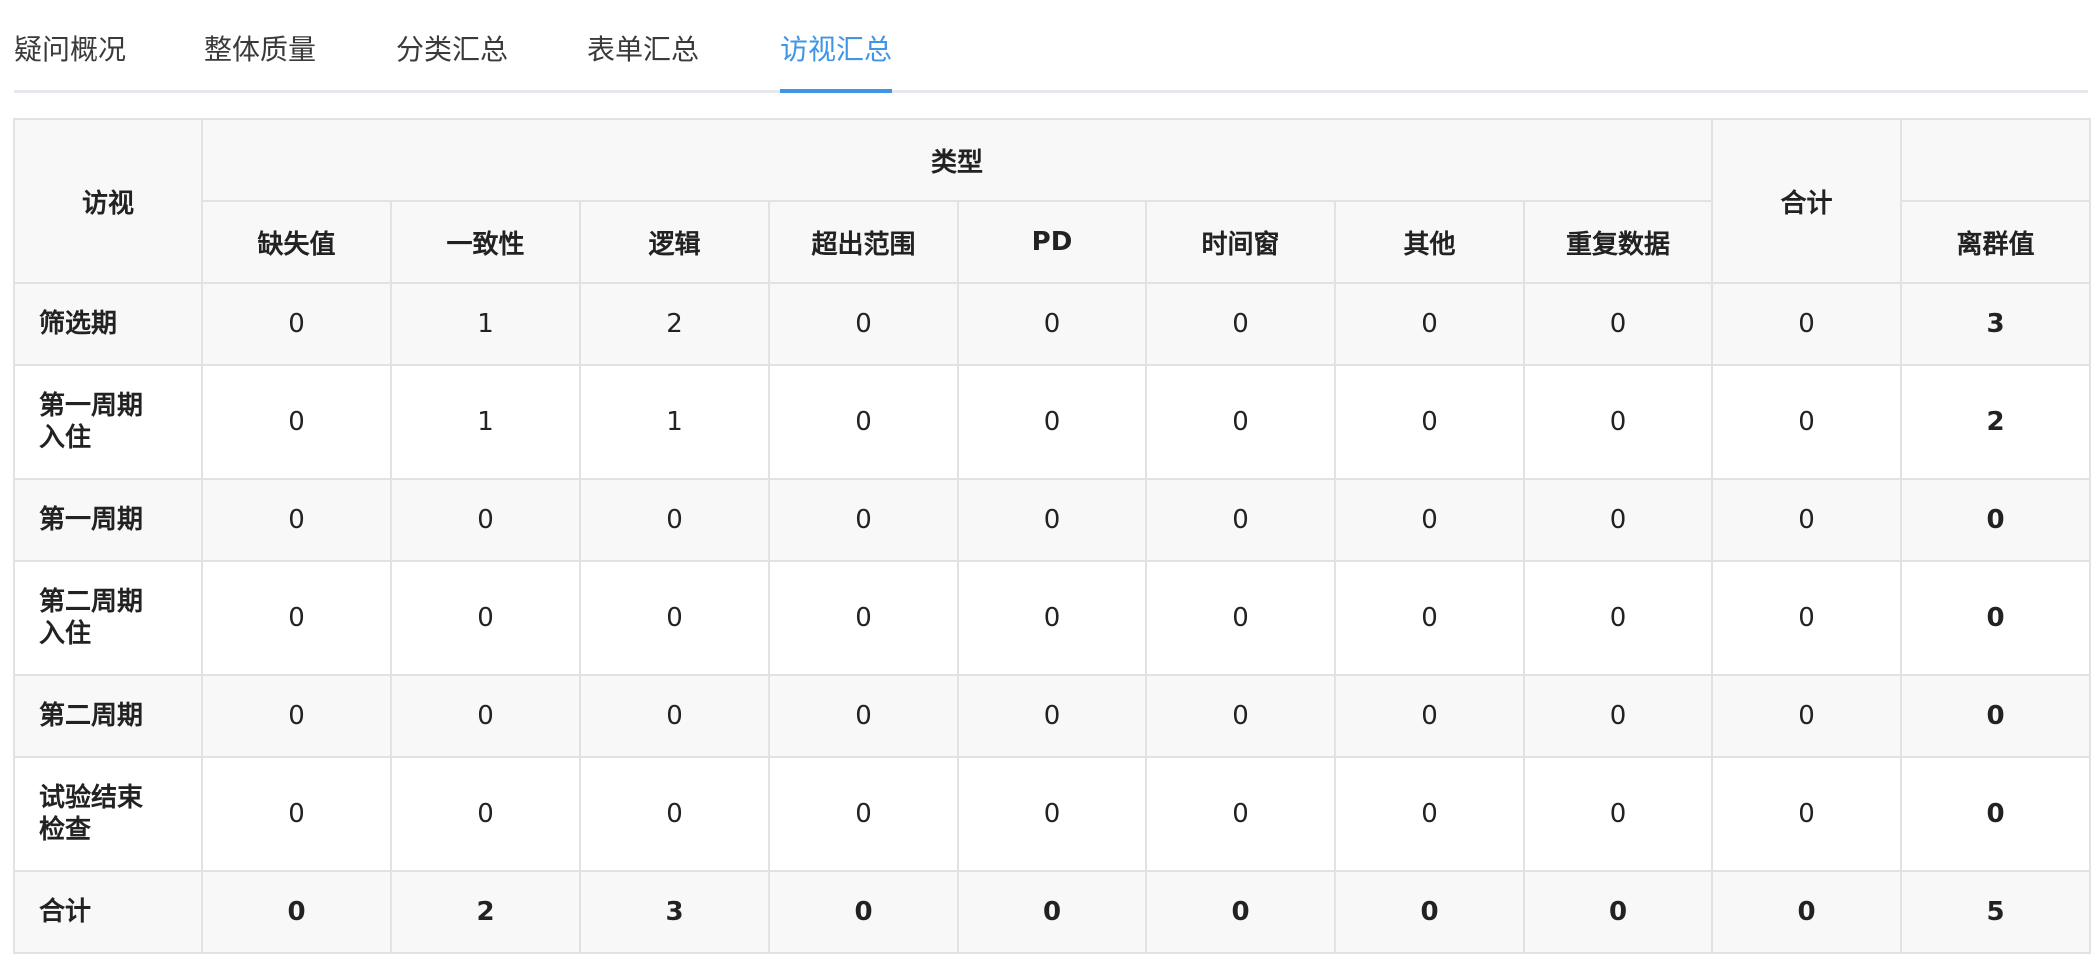  What do you see at coordinates (108, 814) in the screenshot?
I see `visit-name-cell: 试验结束 检查` at bounding box center [108, 814].